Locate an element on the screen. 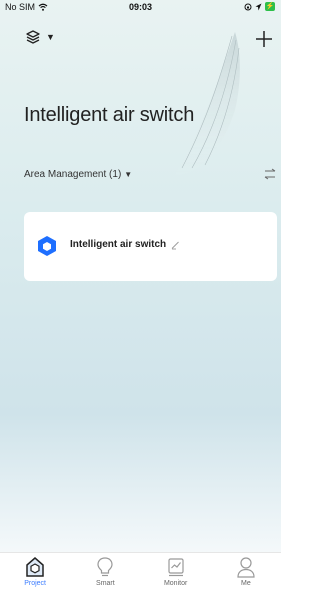 The height and width of the screenshot is (592, 320). tab-smart: Smart is located at coordinates (105, 570).